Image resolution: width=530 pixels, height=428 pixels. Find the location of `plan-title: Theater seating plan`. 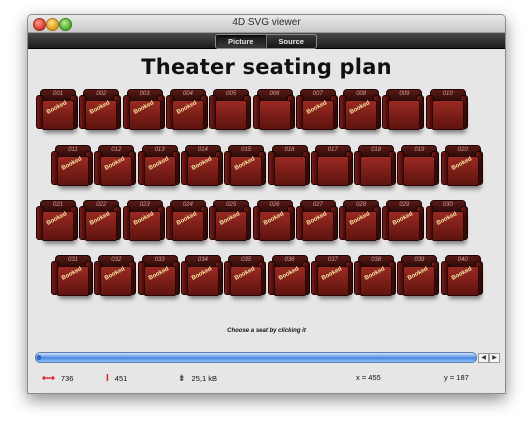

plan-title: Theater seating plan is located at coordinates (266, 67).